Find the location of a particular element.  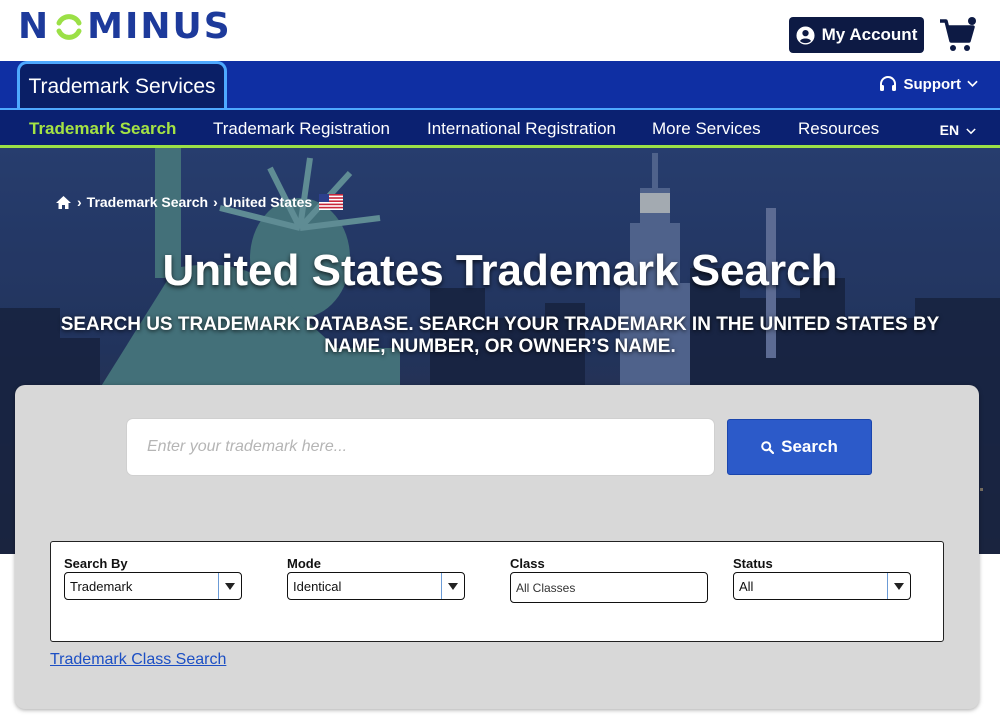

breadcrumb-trademark-search: Trademark Search is located at coordinates (147, 202).